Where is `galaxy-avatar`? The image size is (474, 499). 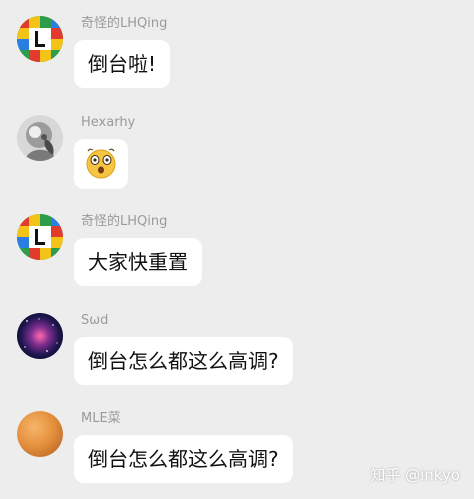 galaxy-avatar is located at coordinates (40, 336).